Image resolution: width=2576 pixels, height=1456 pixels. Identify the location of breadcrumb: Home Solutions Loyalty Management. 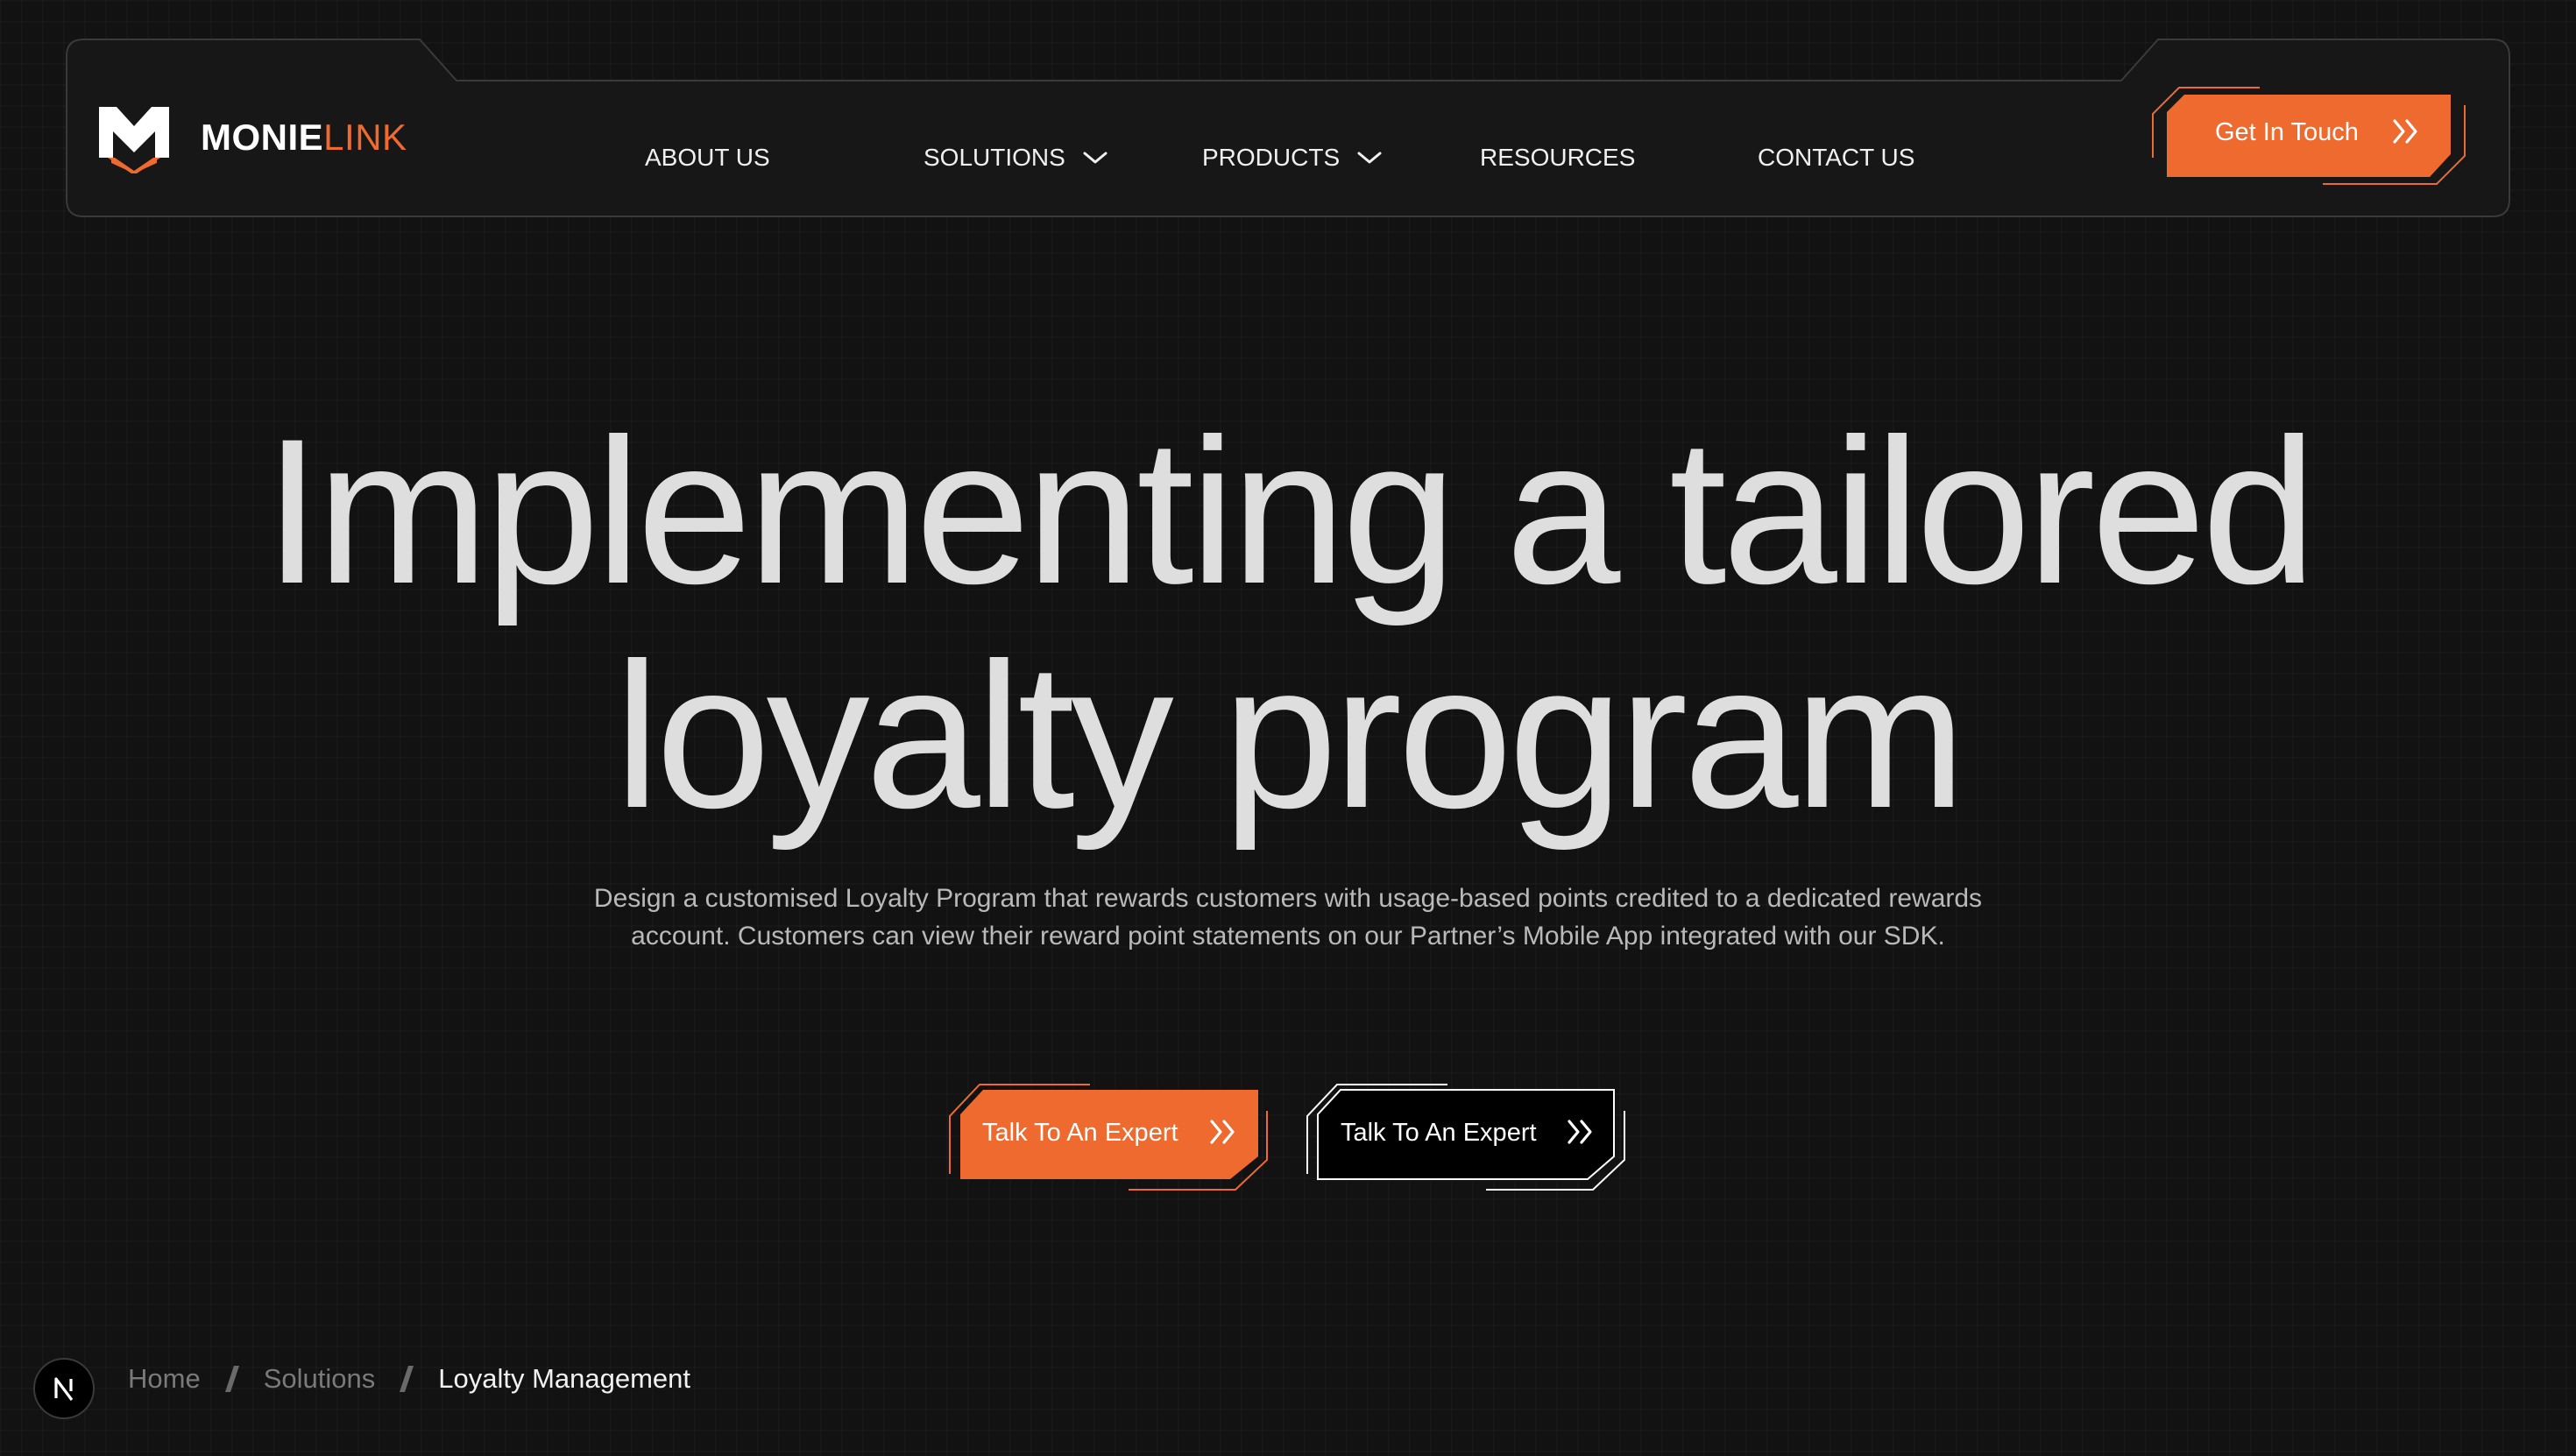
(409, 1378).